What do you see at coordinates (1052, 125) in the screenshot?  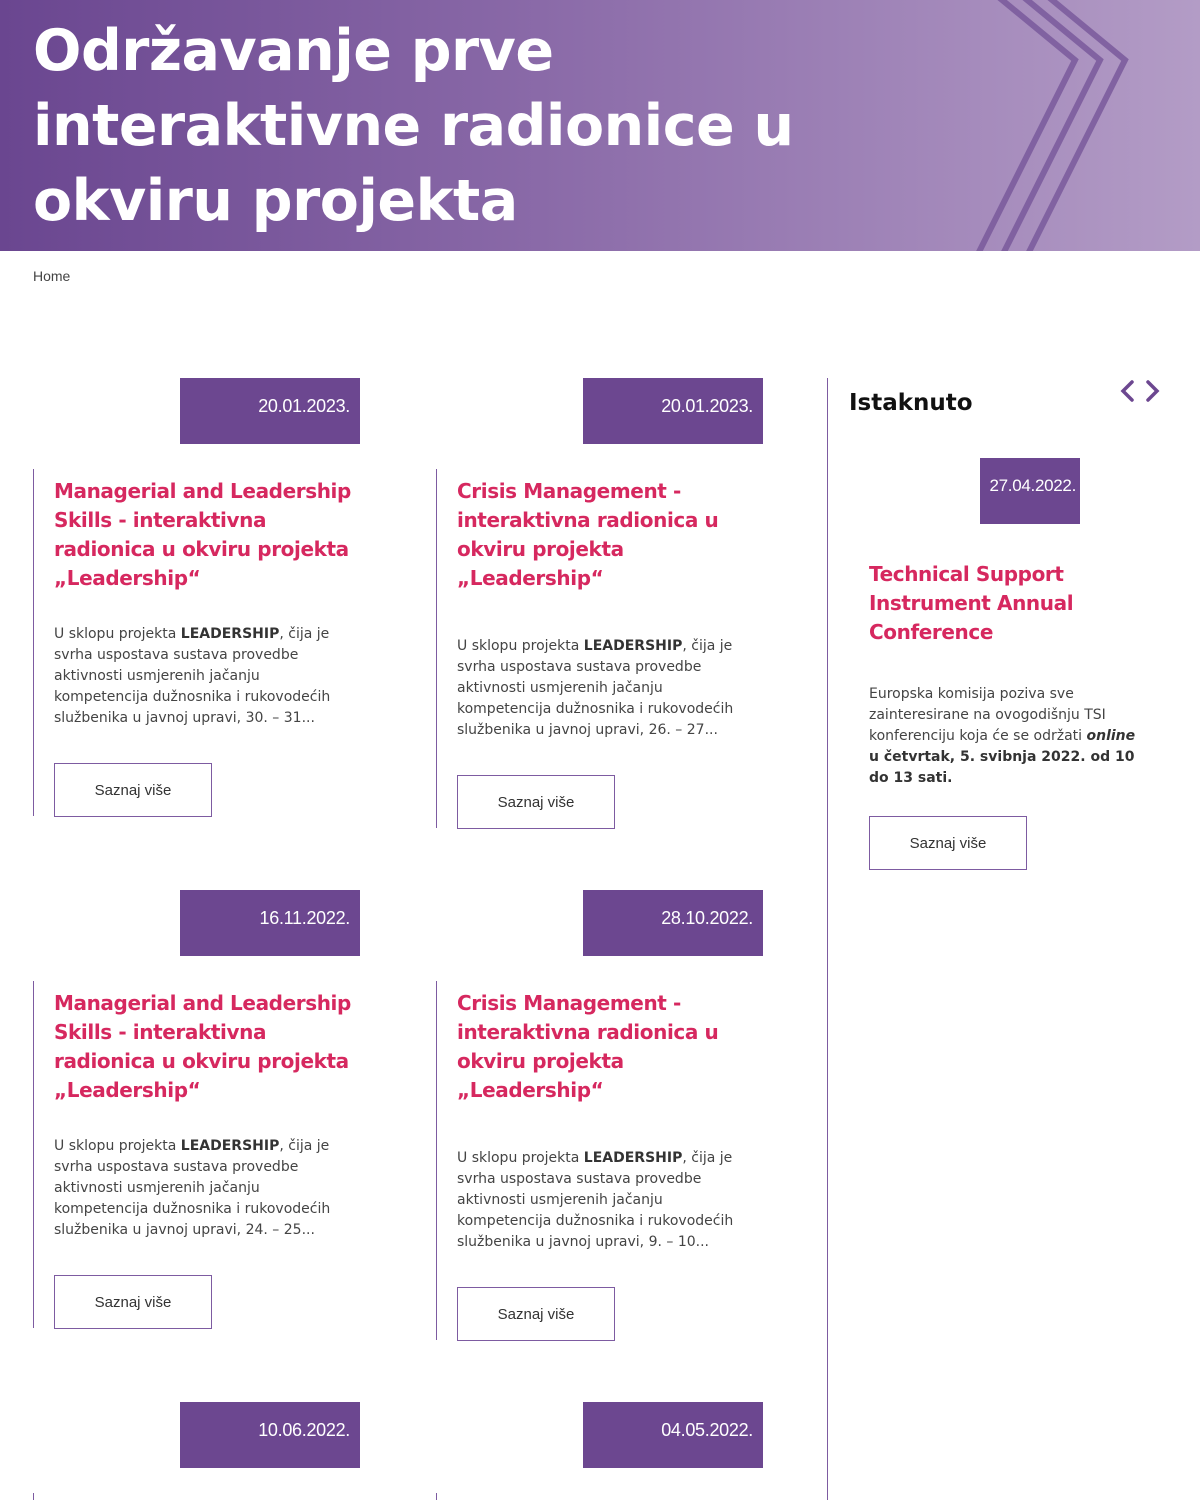 I see `chevron-decoration-icon` at bounding box center [1052, 125].